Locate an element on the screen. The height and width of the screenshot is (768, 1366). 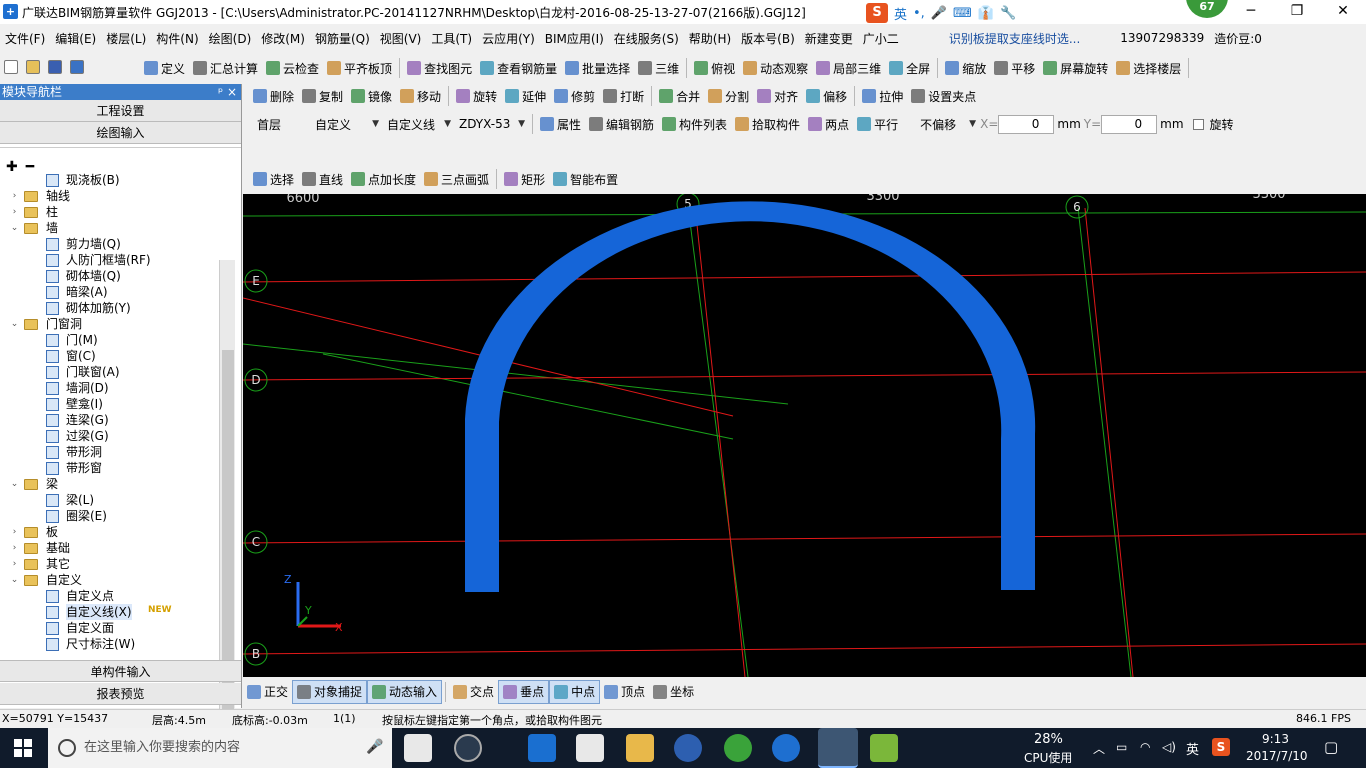
taskbar-app-last-icon is located at coordinates (884, 748).